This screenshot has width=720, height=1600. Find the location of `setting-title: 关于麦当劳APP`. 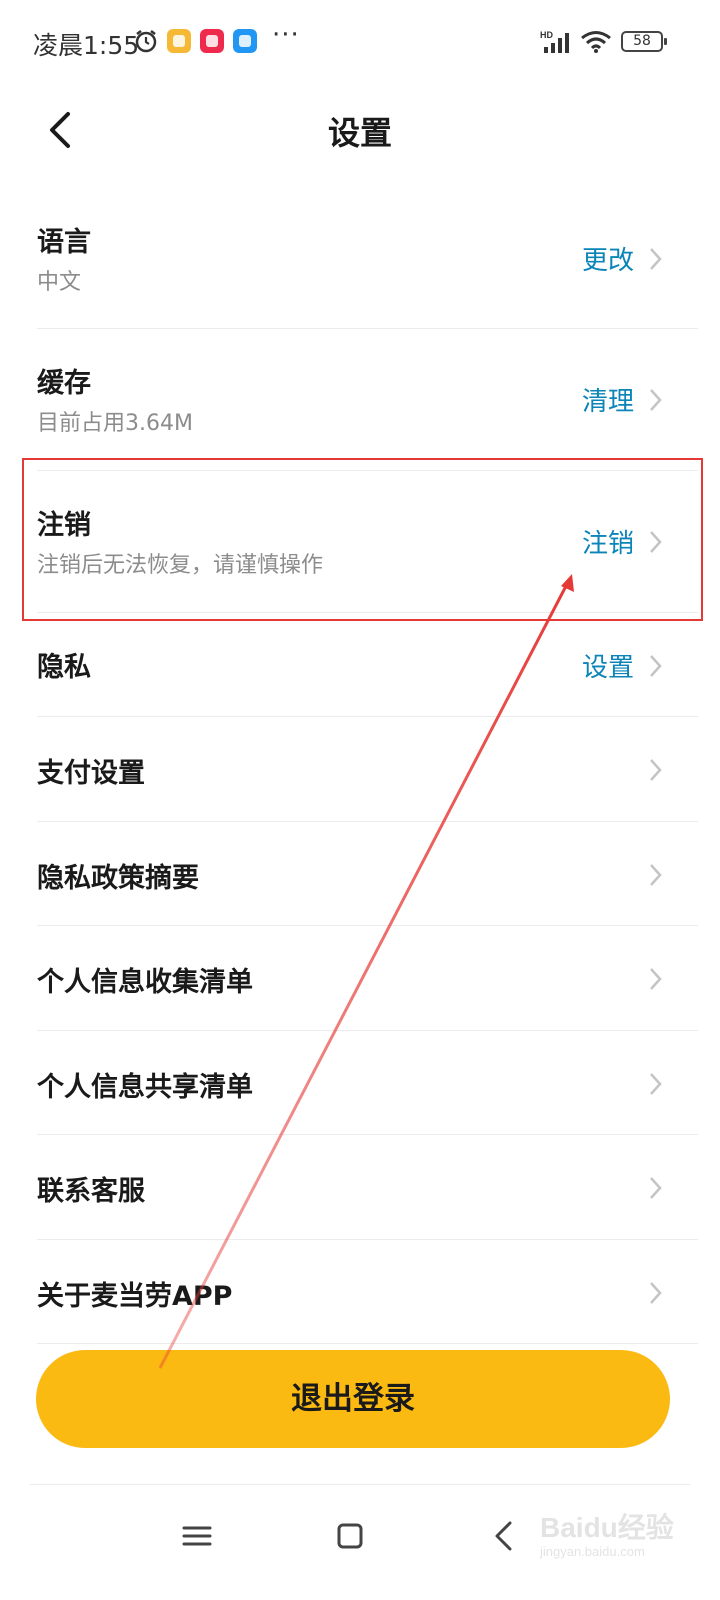

setting-title: 关于麦当劳APP is located at coordinates (135, 1296).